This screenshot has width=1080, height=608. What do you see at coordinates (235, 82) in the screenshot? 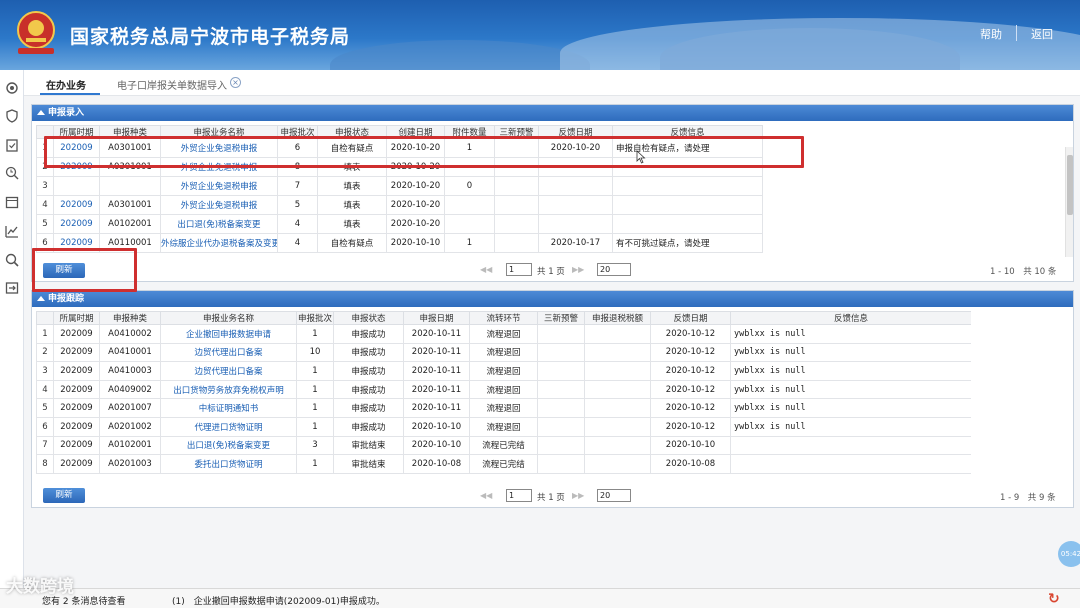
I see `close-tab-icon: ×` at bounding box center [235, 82].